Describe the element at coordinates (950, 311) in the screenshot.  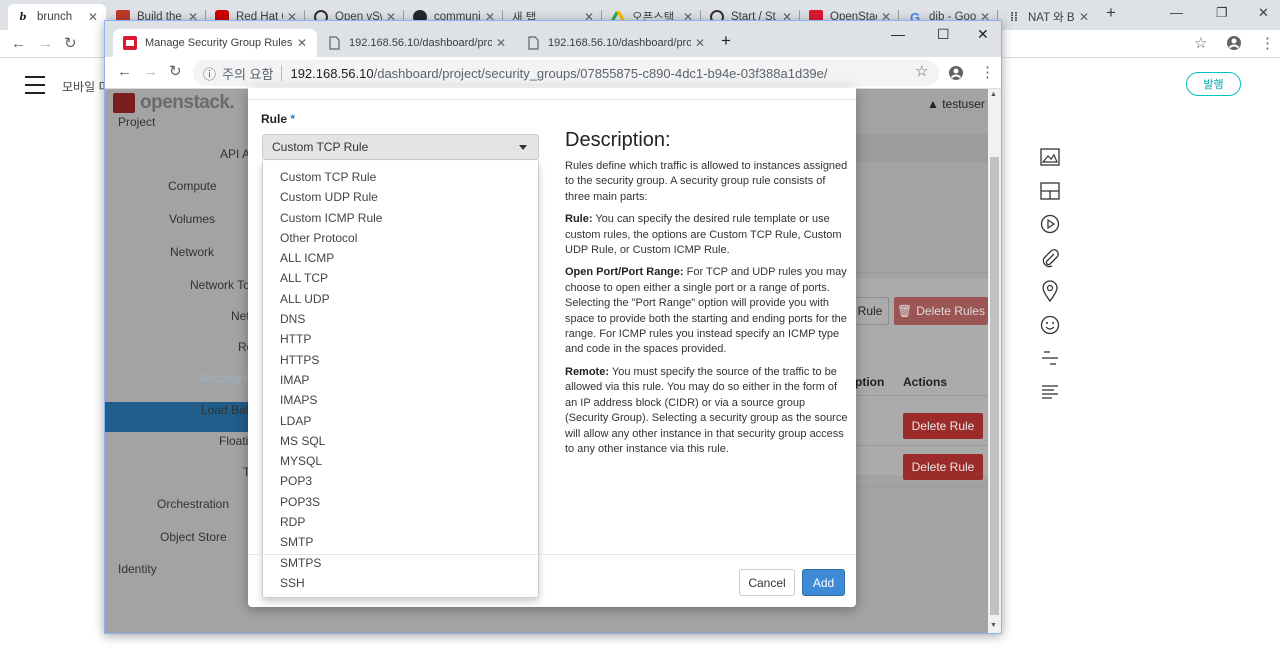
I see `delete-rules-label: Delete Rules` at that location.